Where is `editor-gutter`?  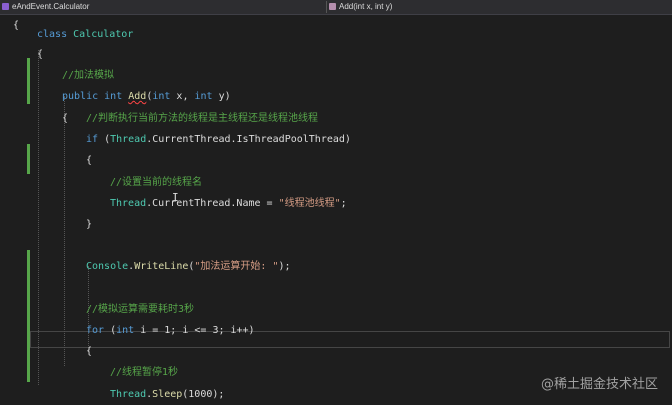
editor-gutter is located at coordinates (13, 207).